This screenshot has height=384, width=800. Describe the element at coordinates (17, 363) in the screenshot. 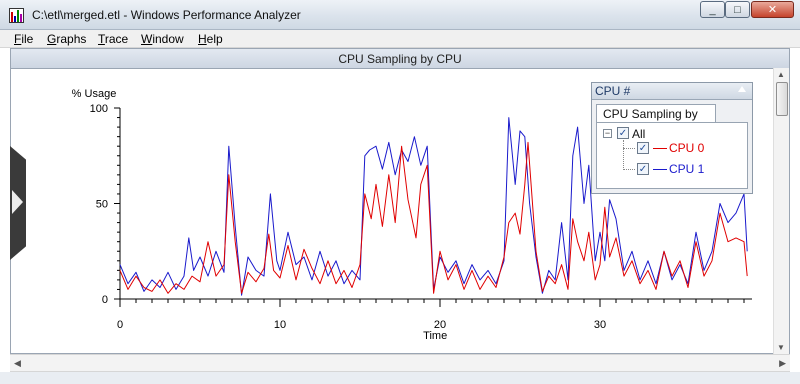

I see `scroll-left-icon: ◀` at that location.